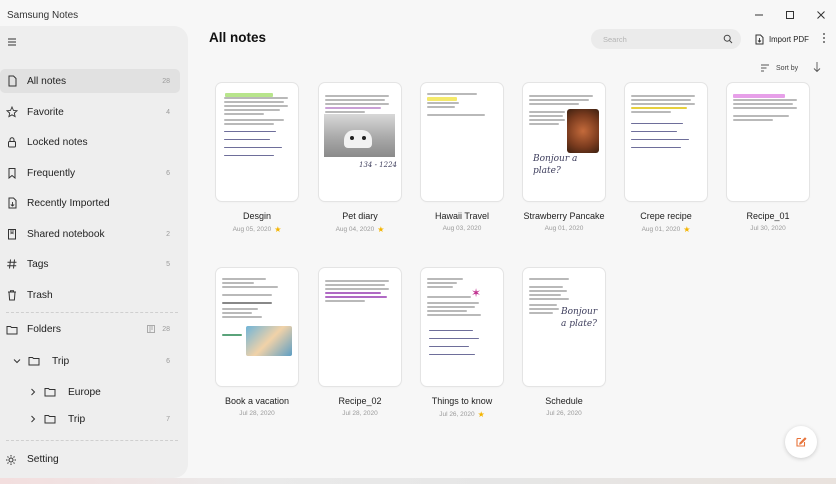  I want to click on note-title: Recipe_02, so click(360, 401).